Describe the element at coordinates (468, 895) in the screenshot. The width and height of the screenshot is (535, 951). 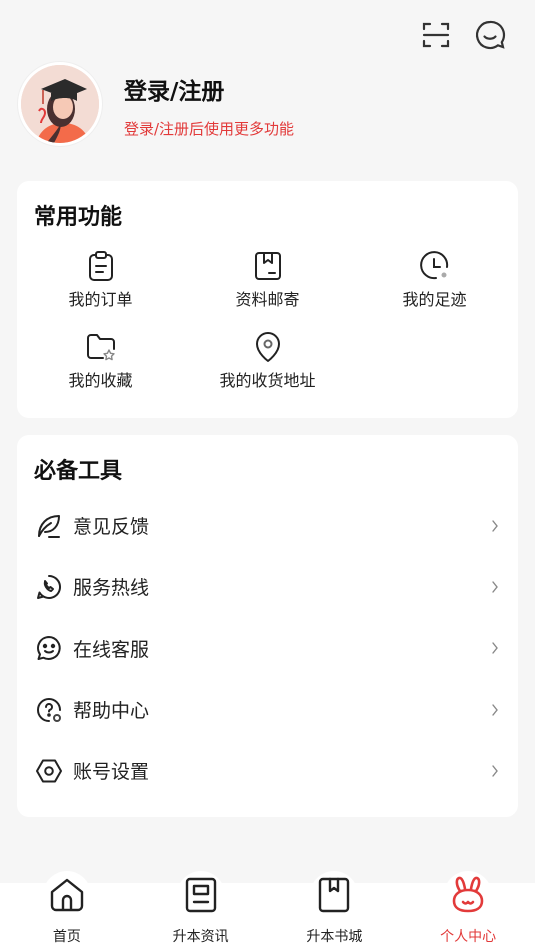
I see `rabbit-icon` at that location.